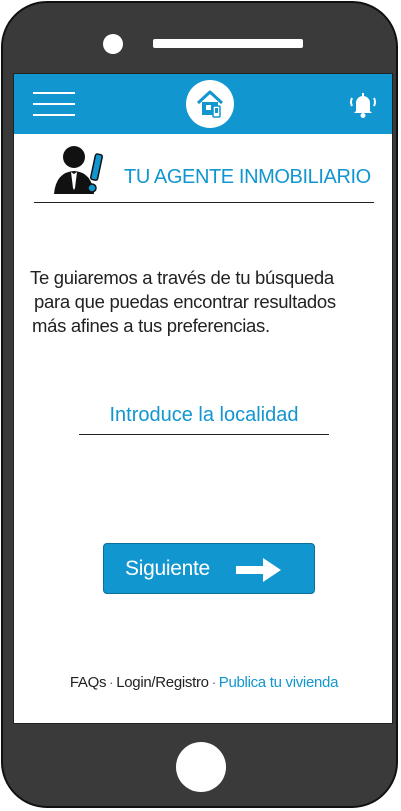 Image resolution: width=401 pixels, height=811 pixels. I want to click on intro-line-3: más afines a tus preferencias., so click(151, 325).